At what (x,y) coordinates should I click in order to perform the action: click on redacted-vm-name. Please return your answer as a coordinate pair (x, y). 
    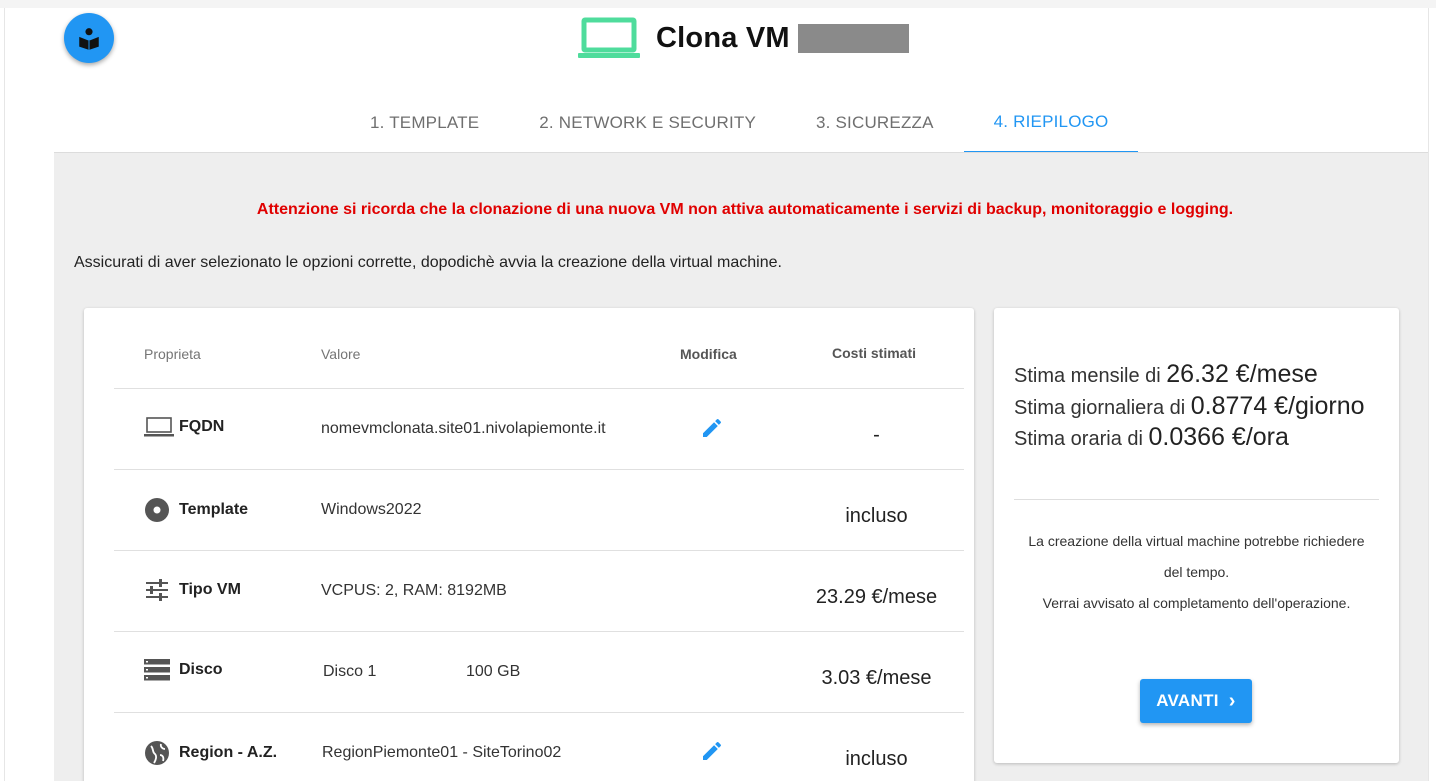
    Looking at the image, I should click on (853, 38).